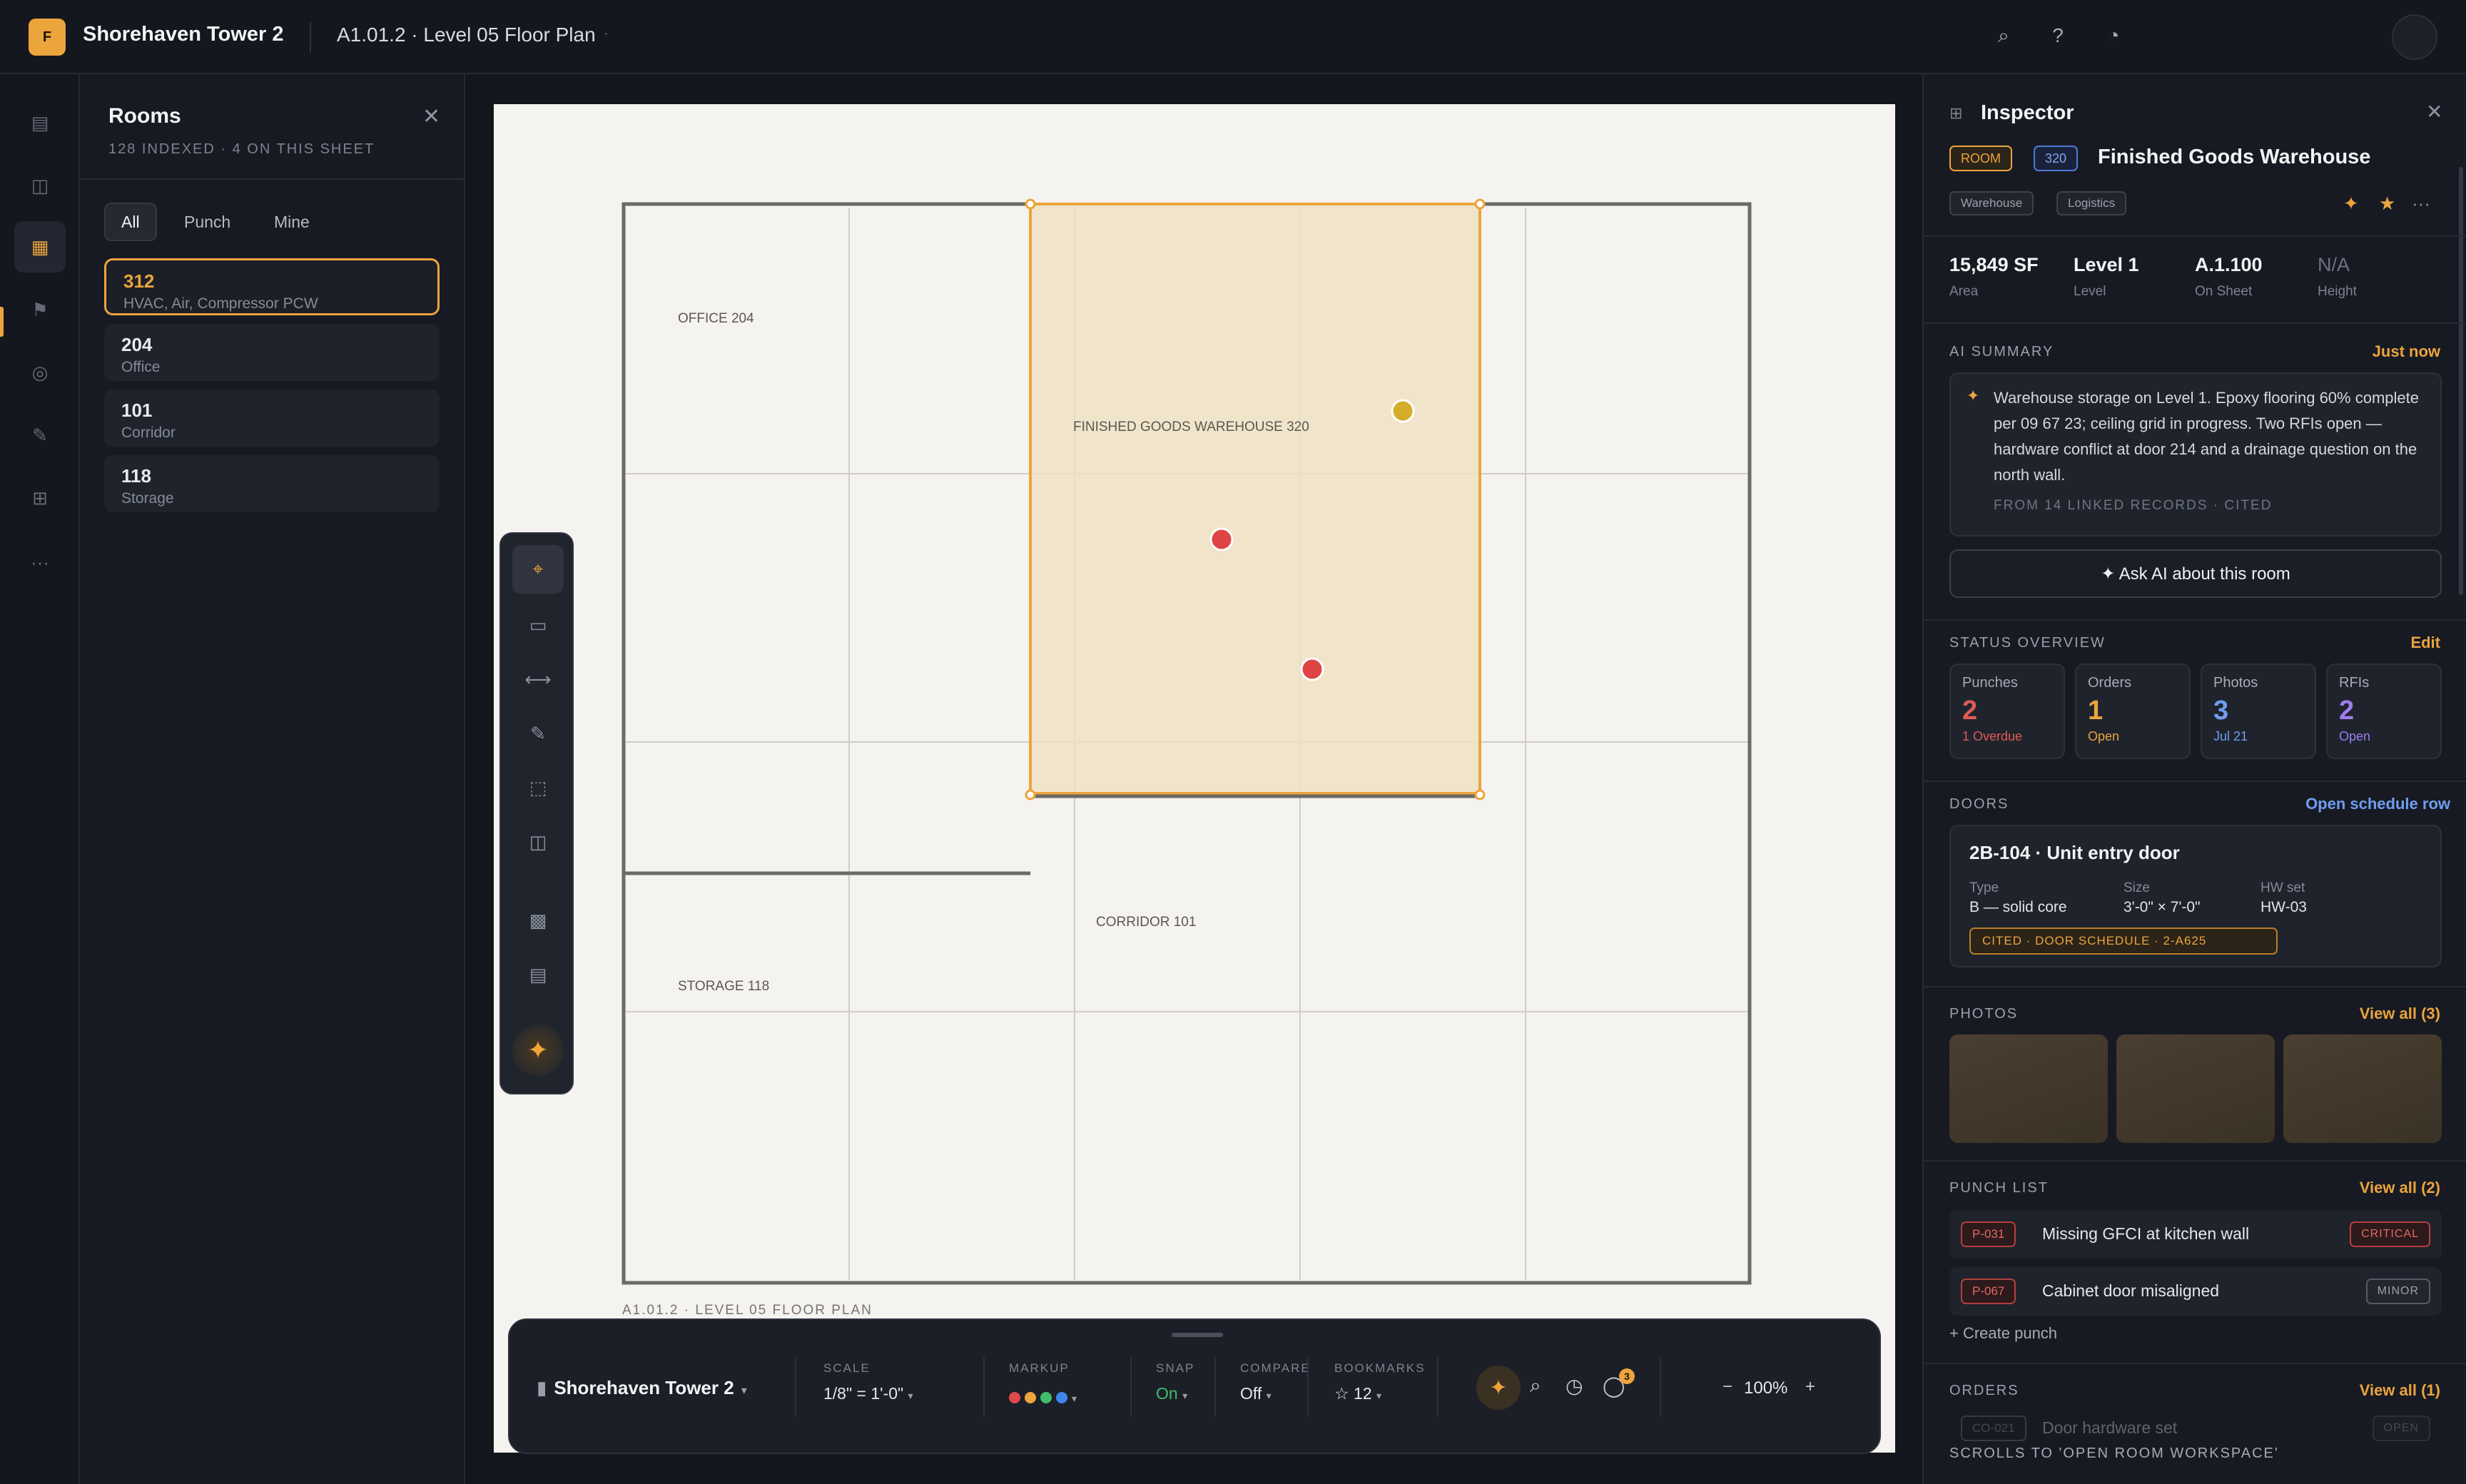 The image size is (2466, 1484). Describe the element at coordinates (2003, 1333) in the screenshot. I see `create-punch-button: + Create punch` at that location.